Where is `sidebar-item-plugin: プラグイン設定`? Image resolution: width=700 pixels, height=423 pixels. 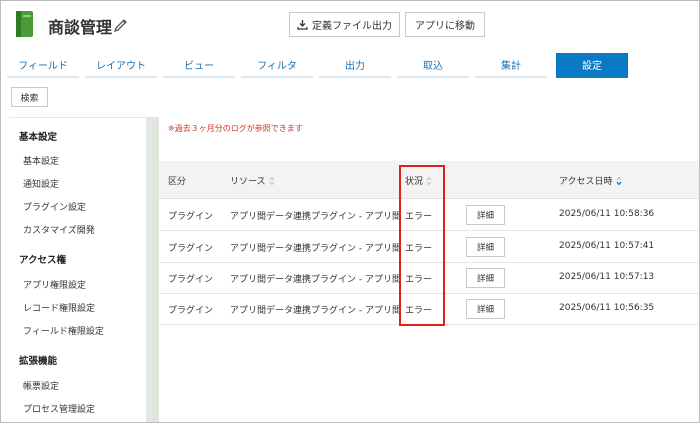 sidebar-item-plugin: プラグイン設定 is located at coordinates (54, 206).